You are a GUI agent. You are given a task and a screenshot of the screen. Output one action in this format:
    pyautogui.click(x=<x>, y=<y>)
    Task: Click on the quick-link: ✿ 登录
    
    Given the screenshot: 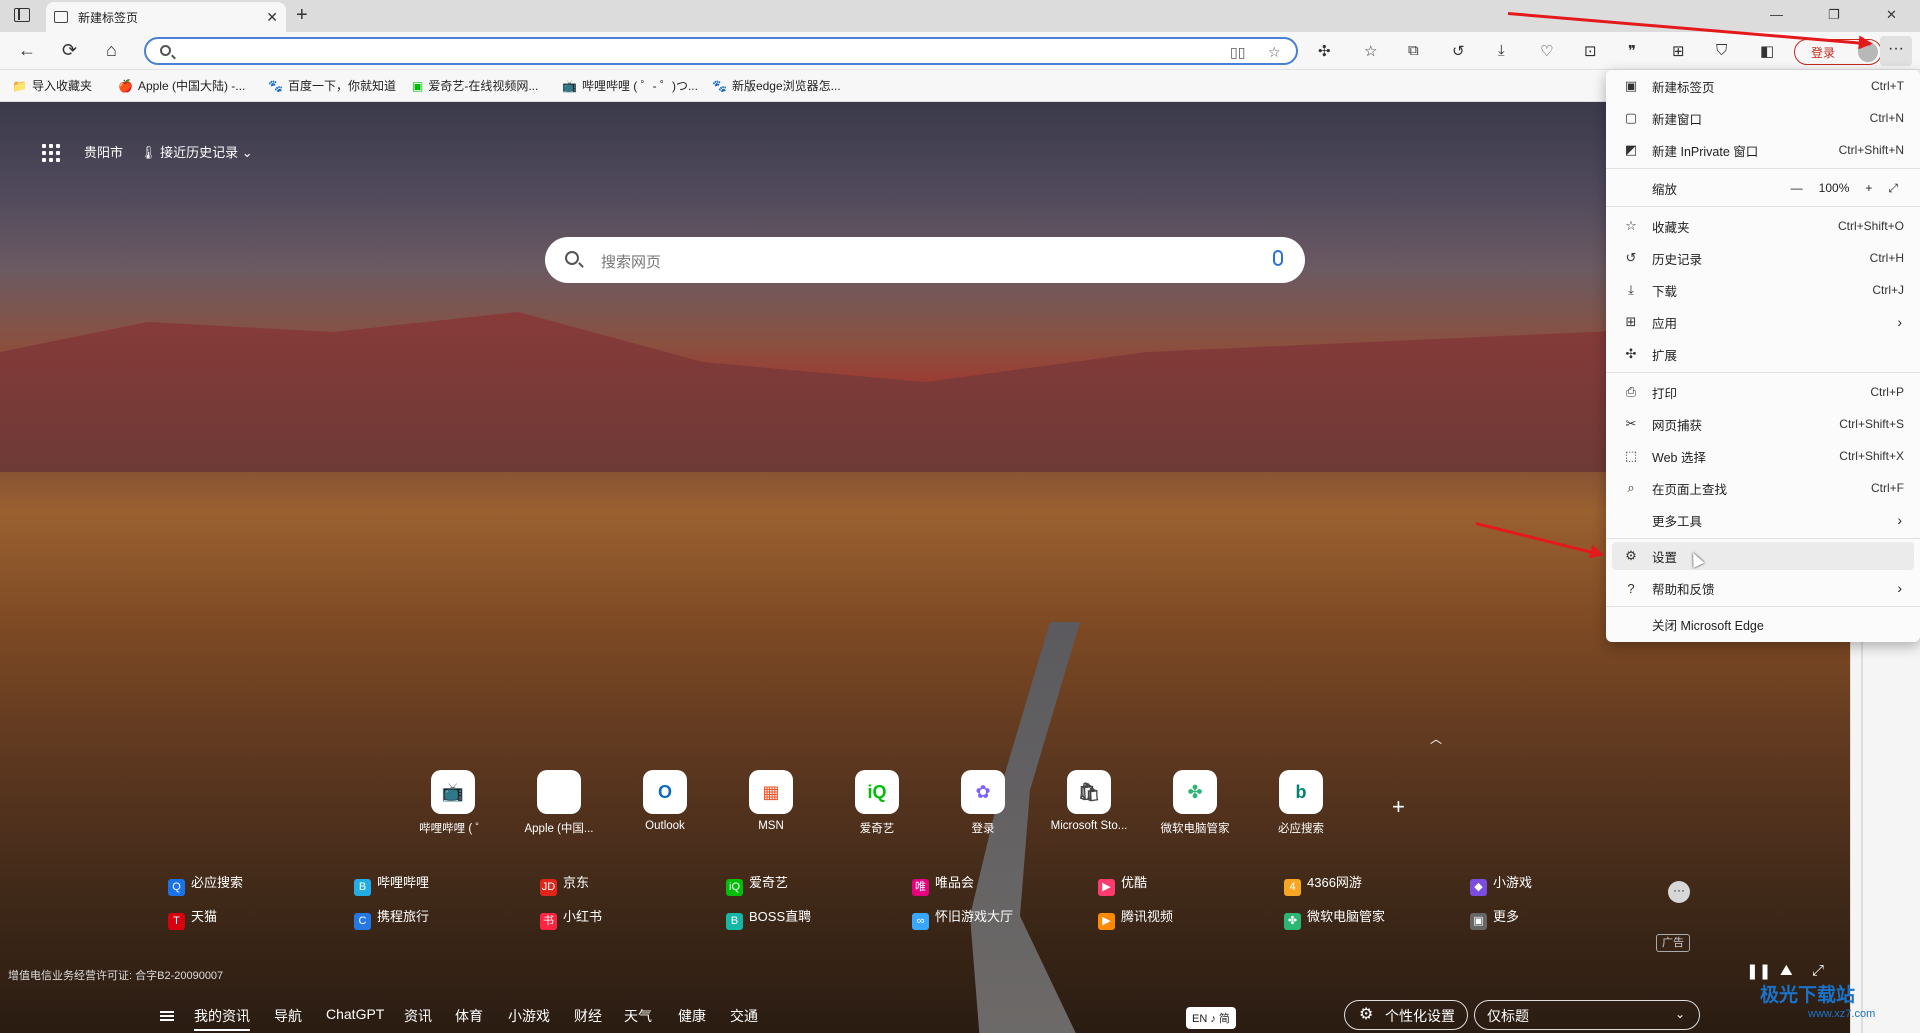 What is the action you would take?
    pyautogui.click(x=983, y=803)
    